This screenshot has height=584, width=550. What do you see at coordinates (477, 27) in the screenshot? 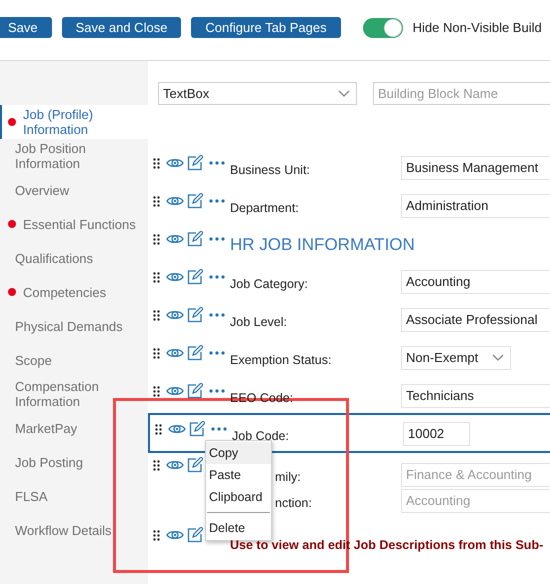
I see `toggle-label: Hide Non-Visible Build` at bounding box center [477, 27].